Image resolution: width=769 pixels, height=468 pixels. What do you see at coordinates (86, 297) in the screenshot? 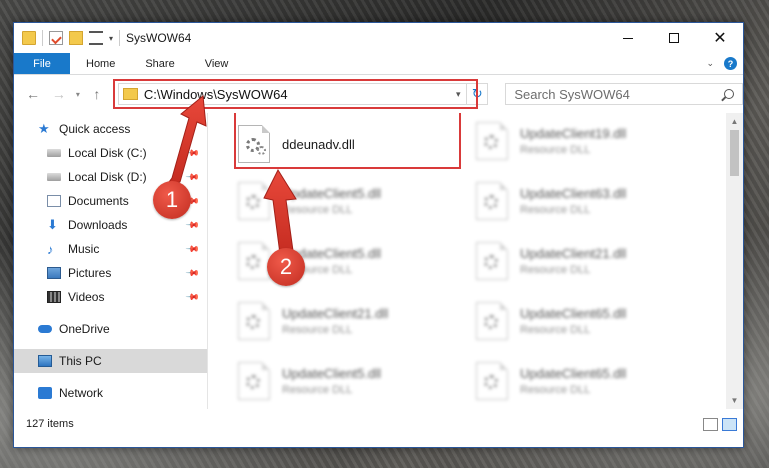
I see `sidebar-item-label: Videos` at bounding box center [86, 297].